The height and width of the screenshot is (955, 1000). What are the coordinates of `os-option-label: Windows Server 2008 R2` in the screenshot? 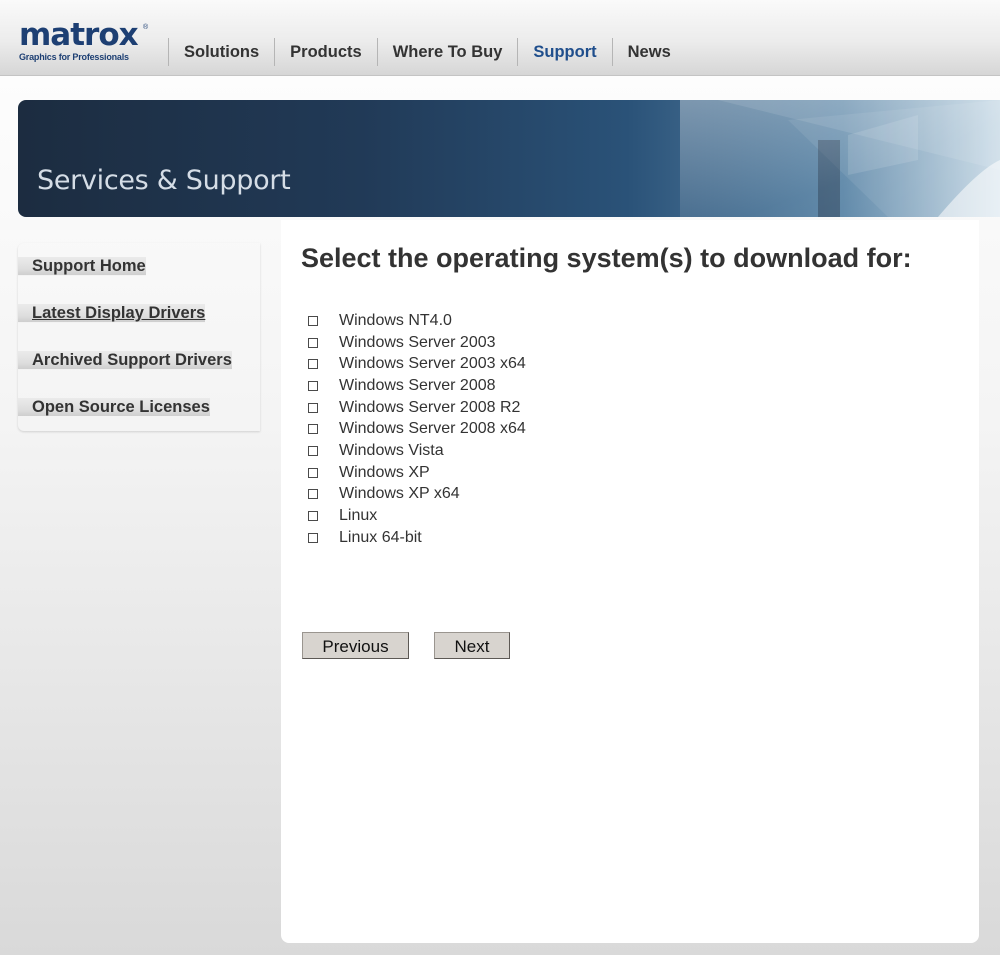 It's located at (430, 407).